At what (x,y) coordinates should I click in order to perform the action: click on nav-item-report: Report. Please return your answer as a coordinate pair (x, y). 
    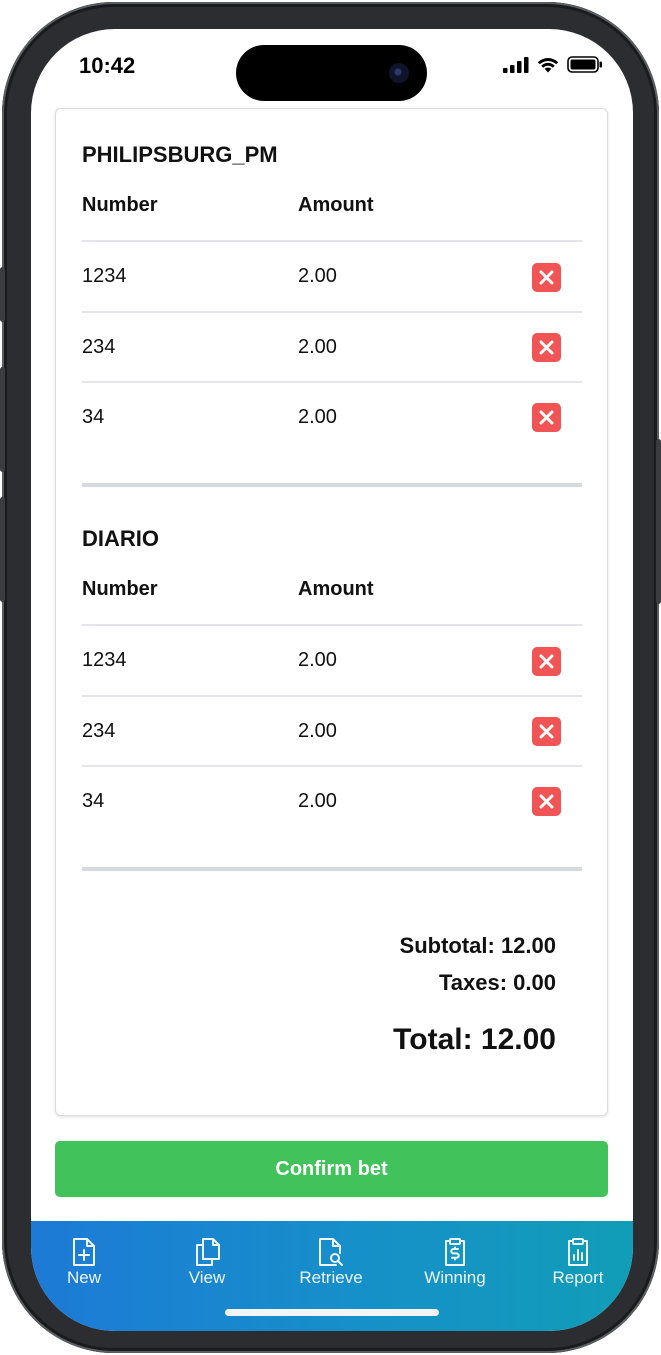
    Looking at the image, I should click on (578, 1262).